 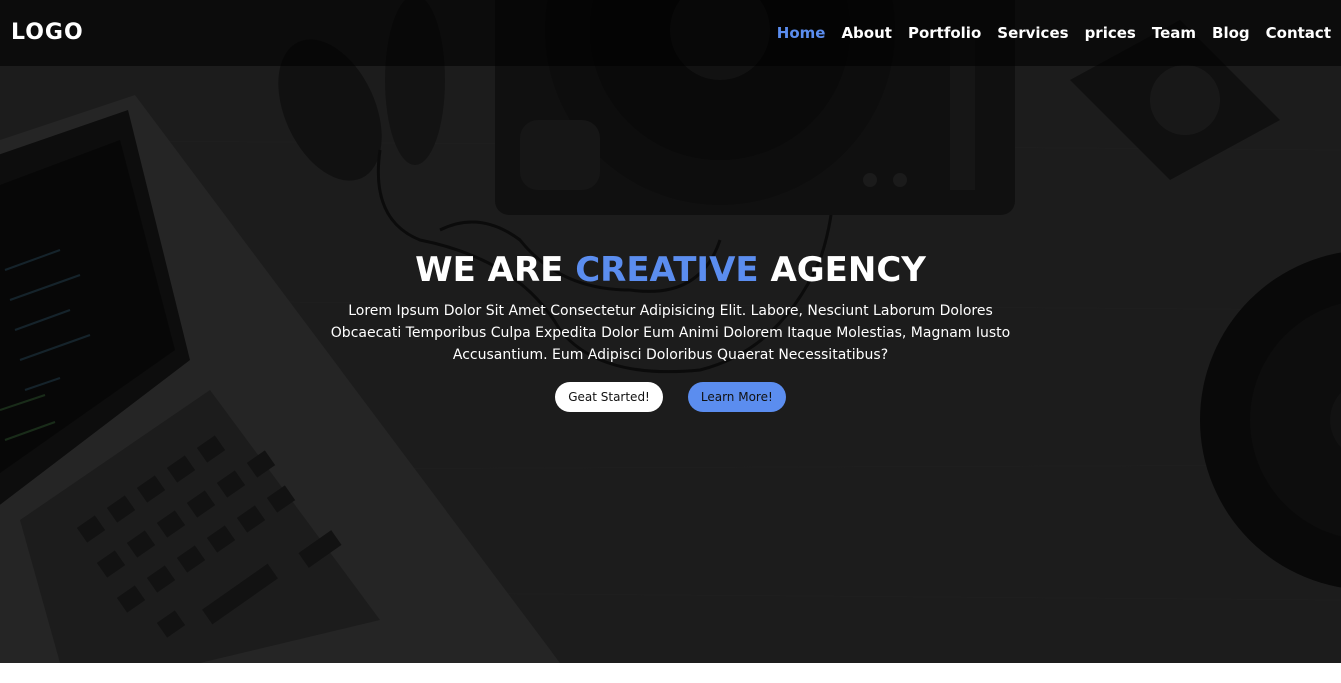 I want to click on hero-buttons: Geat Started! Learn More!, so click(x=670, y=397).